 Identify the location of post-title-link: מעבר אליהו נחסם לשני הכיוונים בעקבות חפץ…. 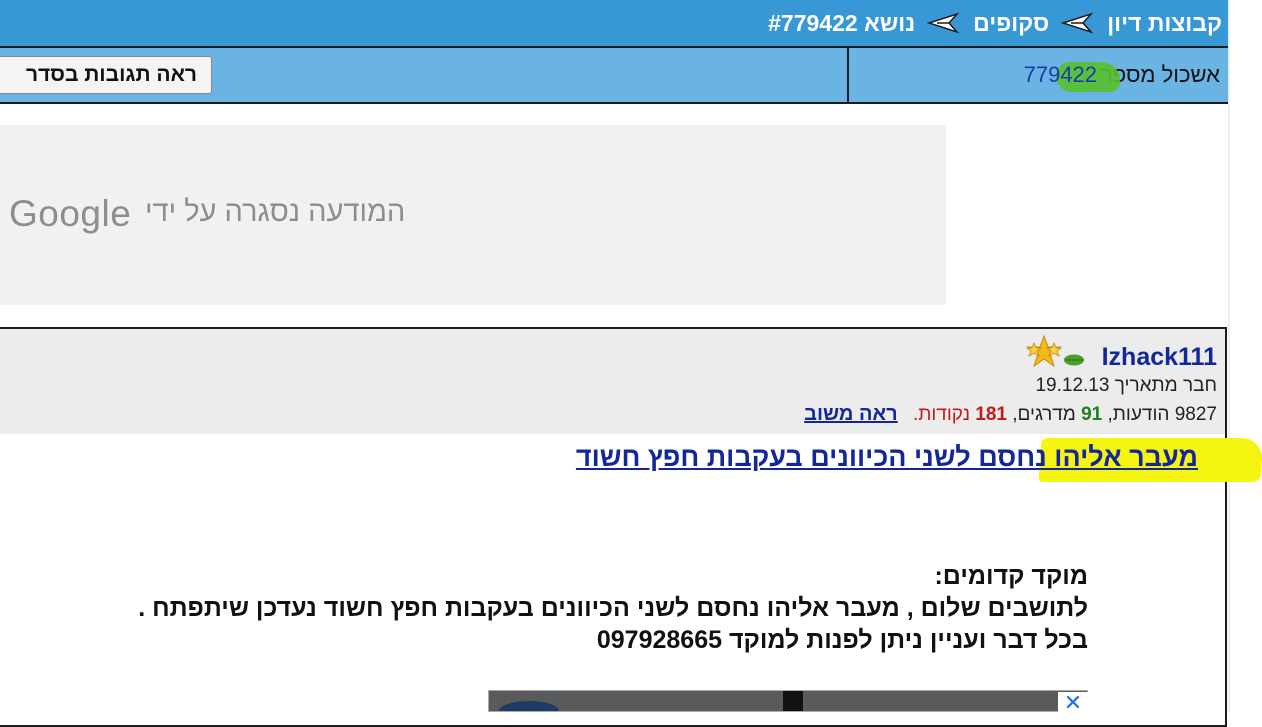
(887, 457).